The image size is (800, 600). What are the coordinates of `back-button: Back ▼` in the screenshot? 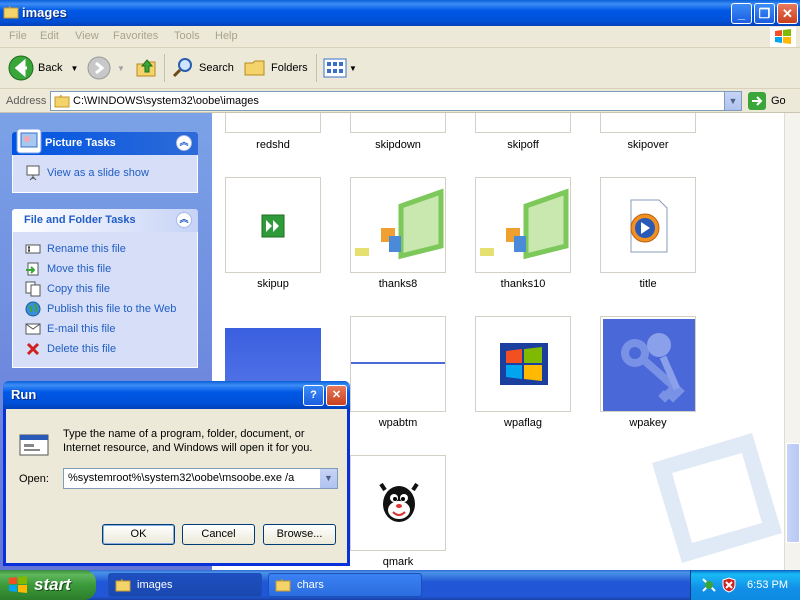 It's located at (43, 68).